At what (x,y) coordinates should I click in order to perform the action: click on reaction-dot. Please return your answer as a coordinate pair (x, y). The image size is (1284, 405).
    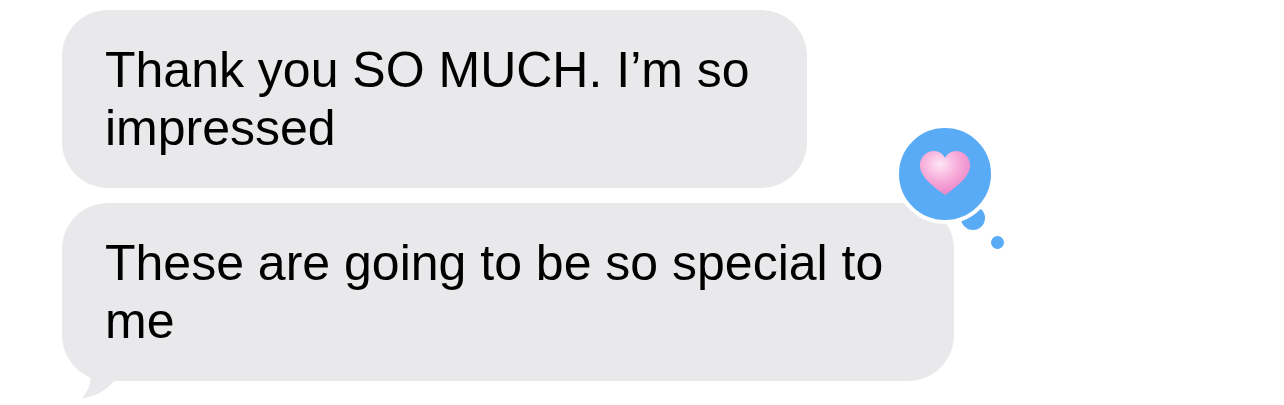
    Looking at the image, I should click on (997, 242).